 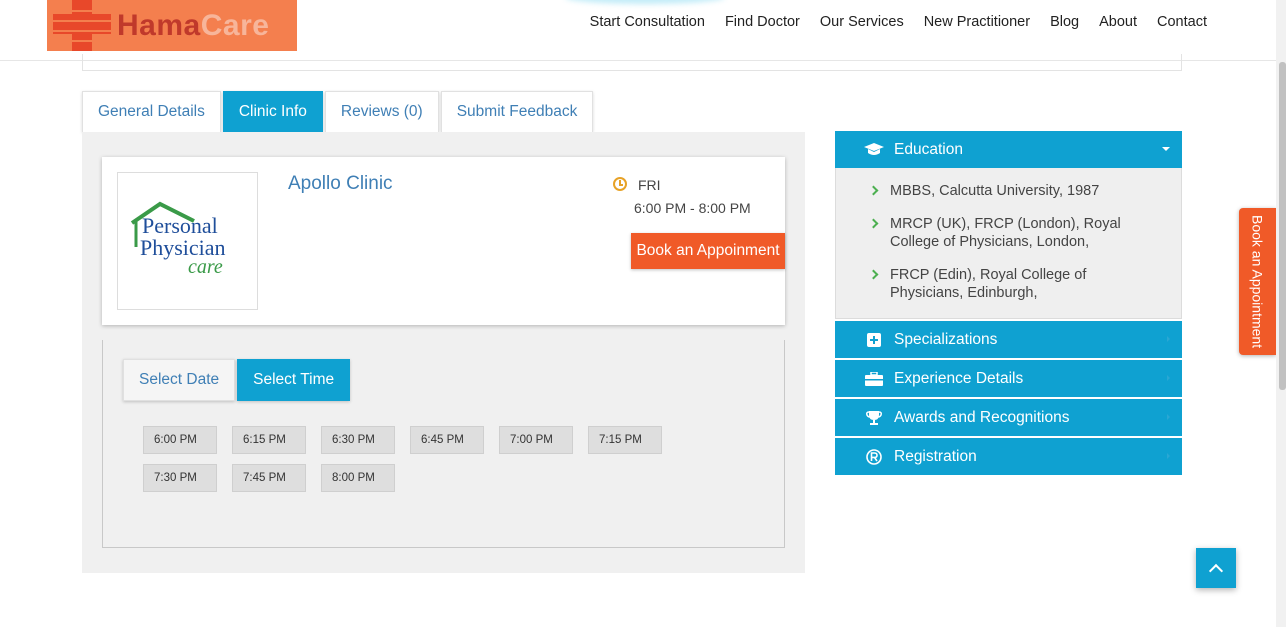 I want to click on tab-select-date: Select Date, so click(x=179, y=380).